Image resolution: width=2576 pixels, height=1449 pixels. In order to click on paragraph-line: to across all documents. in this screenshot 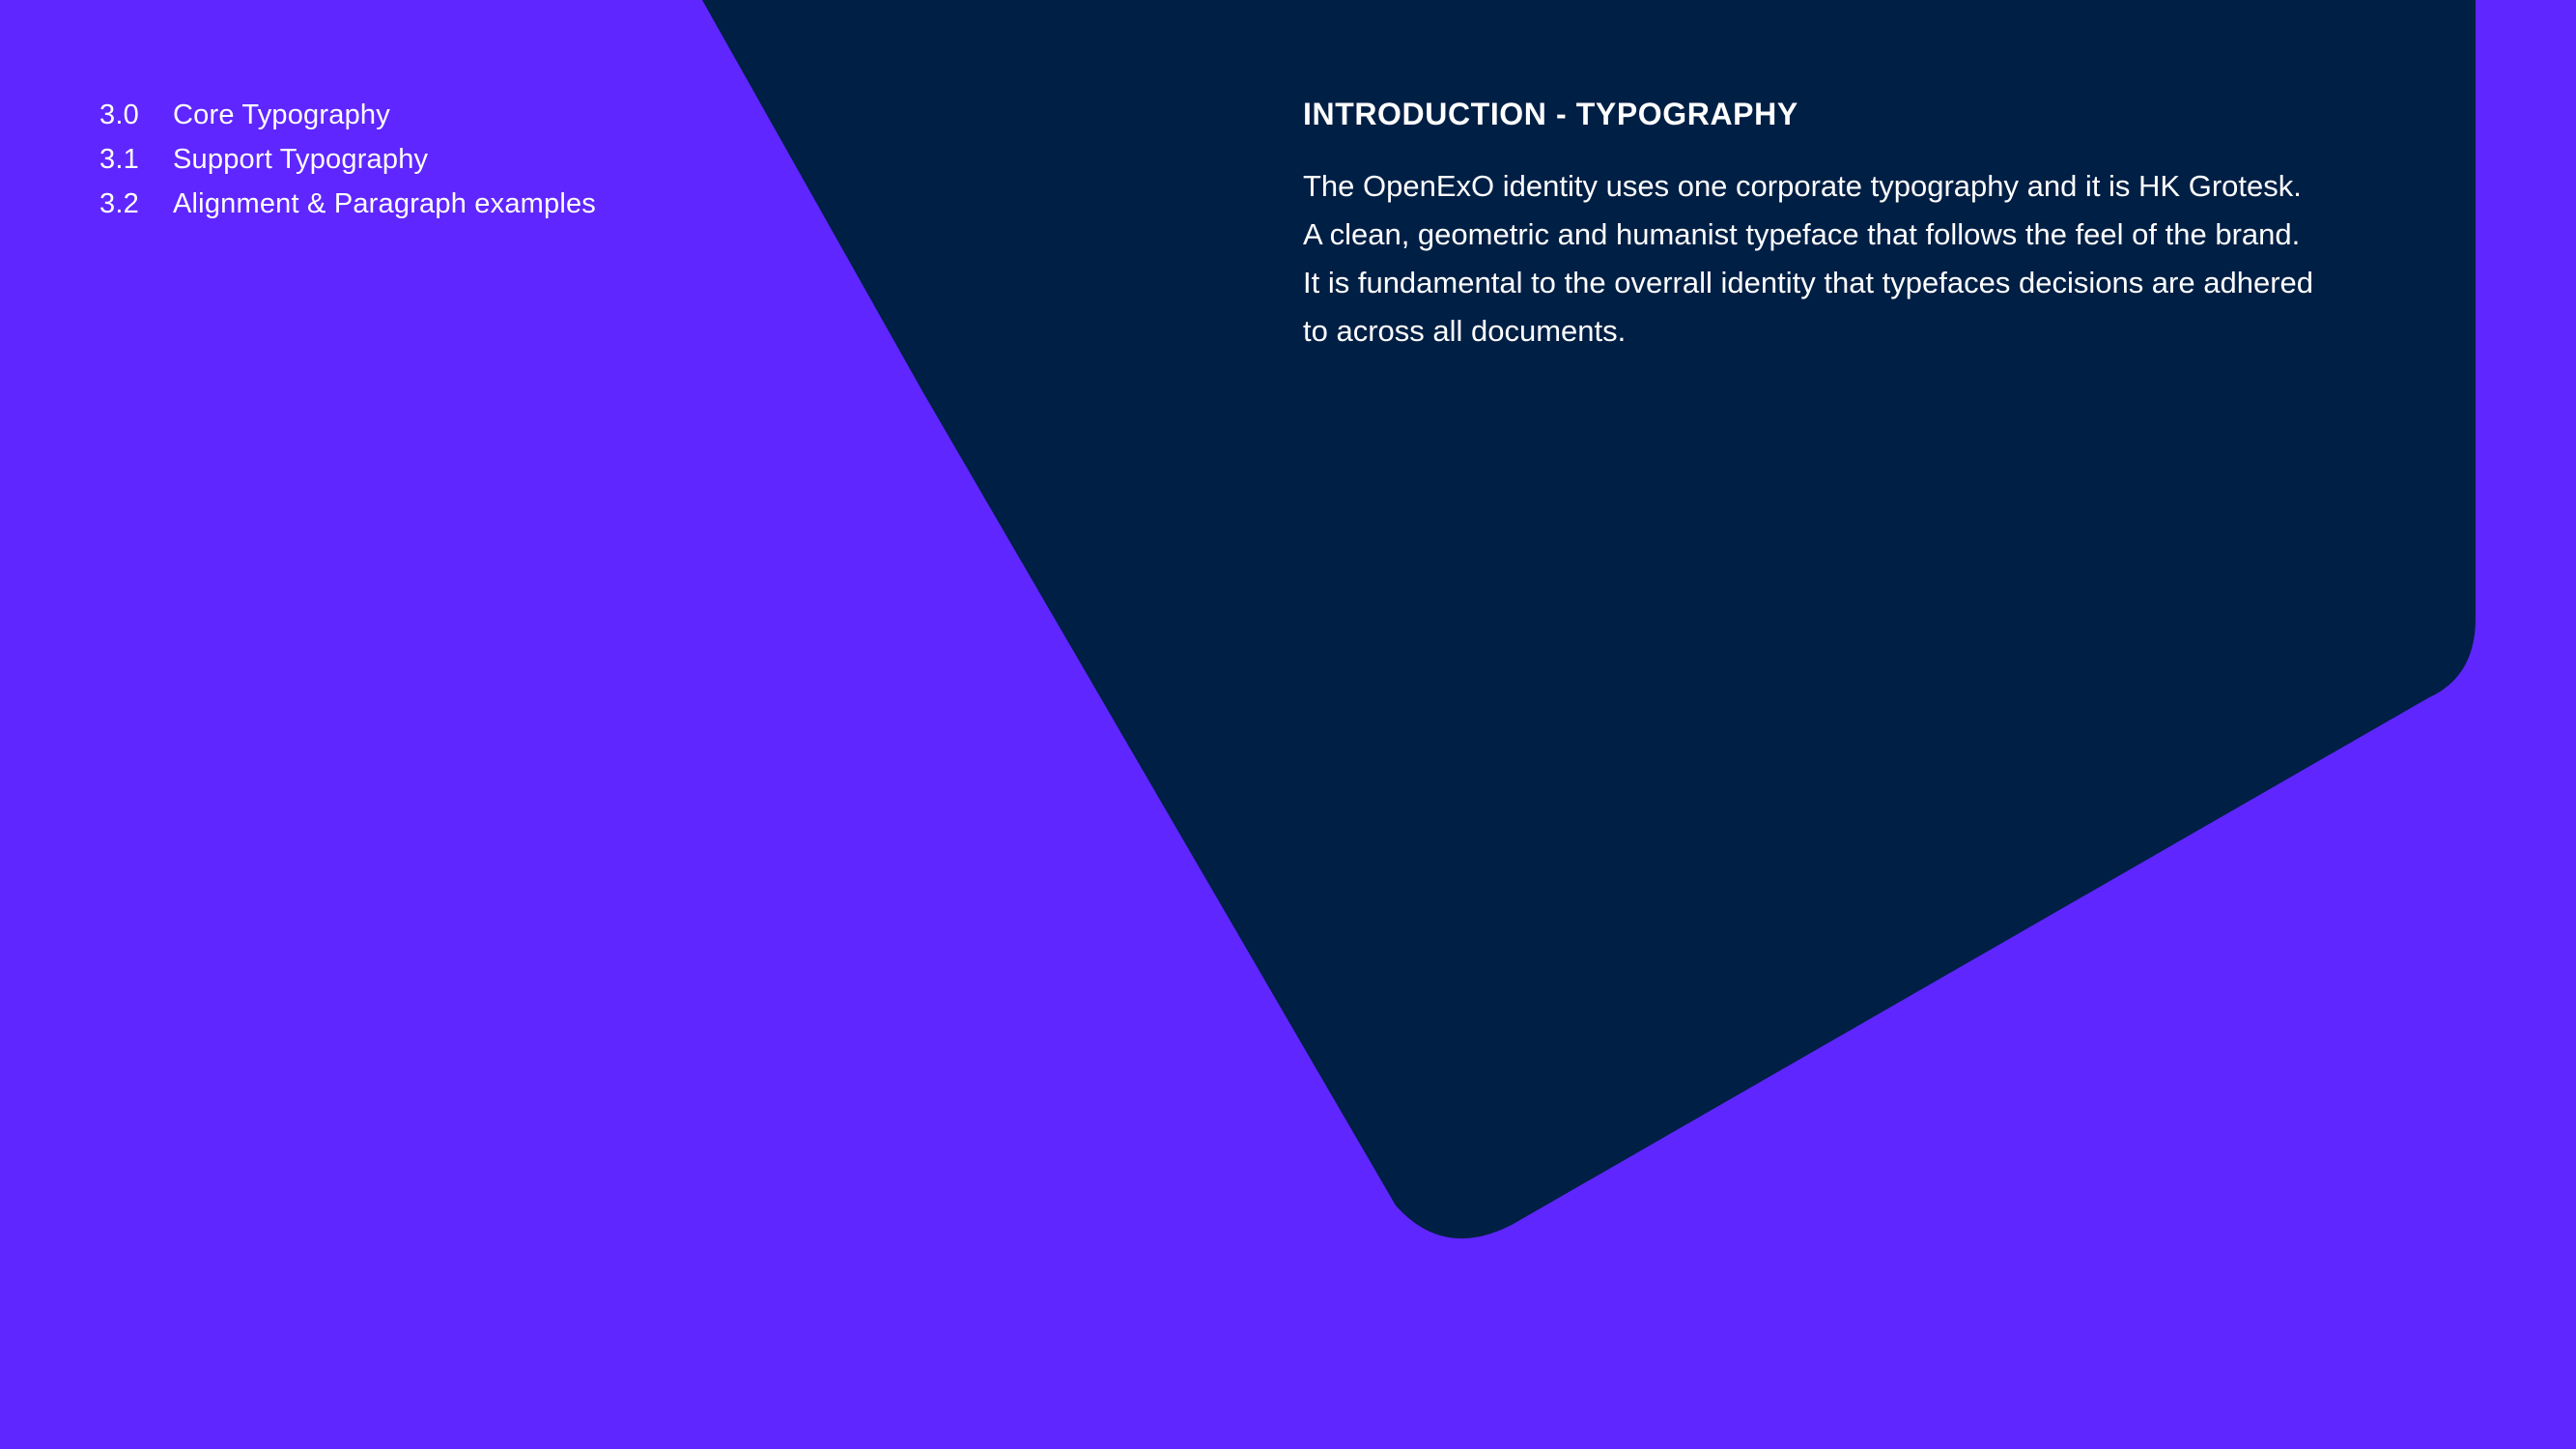, I will do `click(1465, 331)`.